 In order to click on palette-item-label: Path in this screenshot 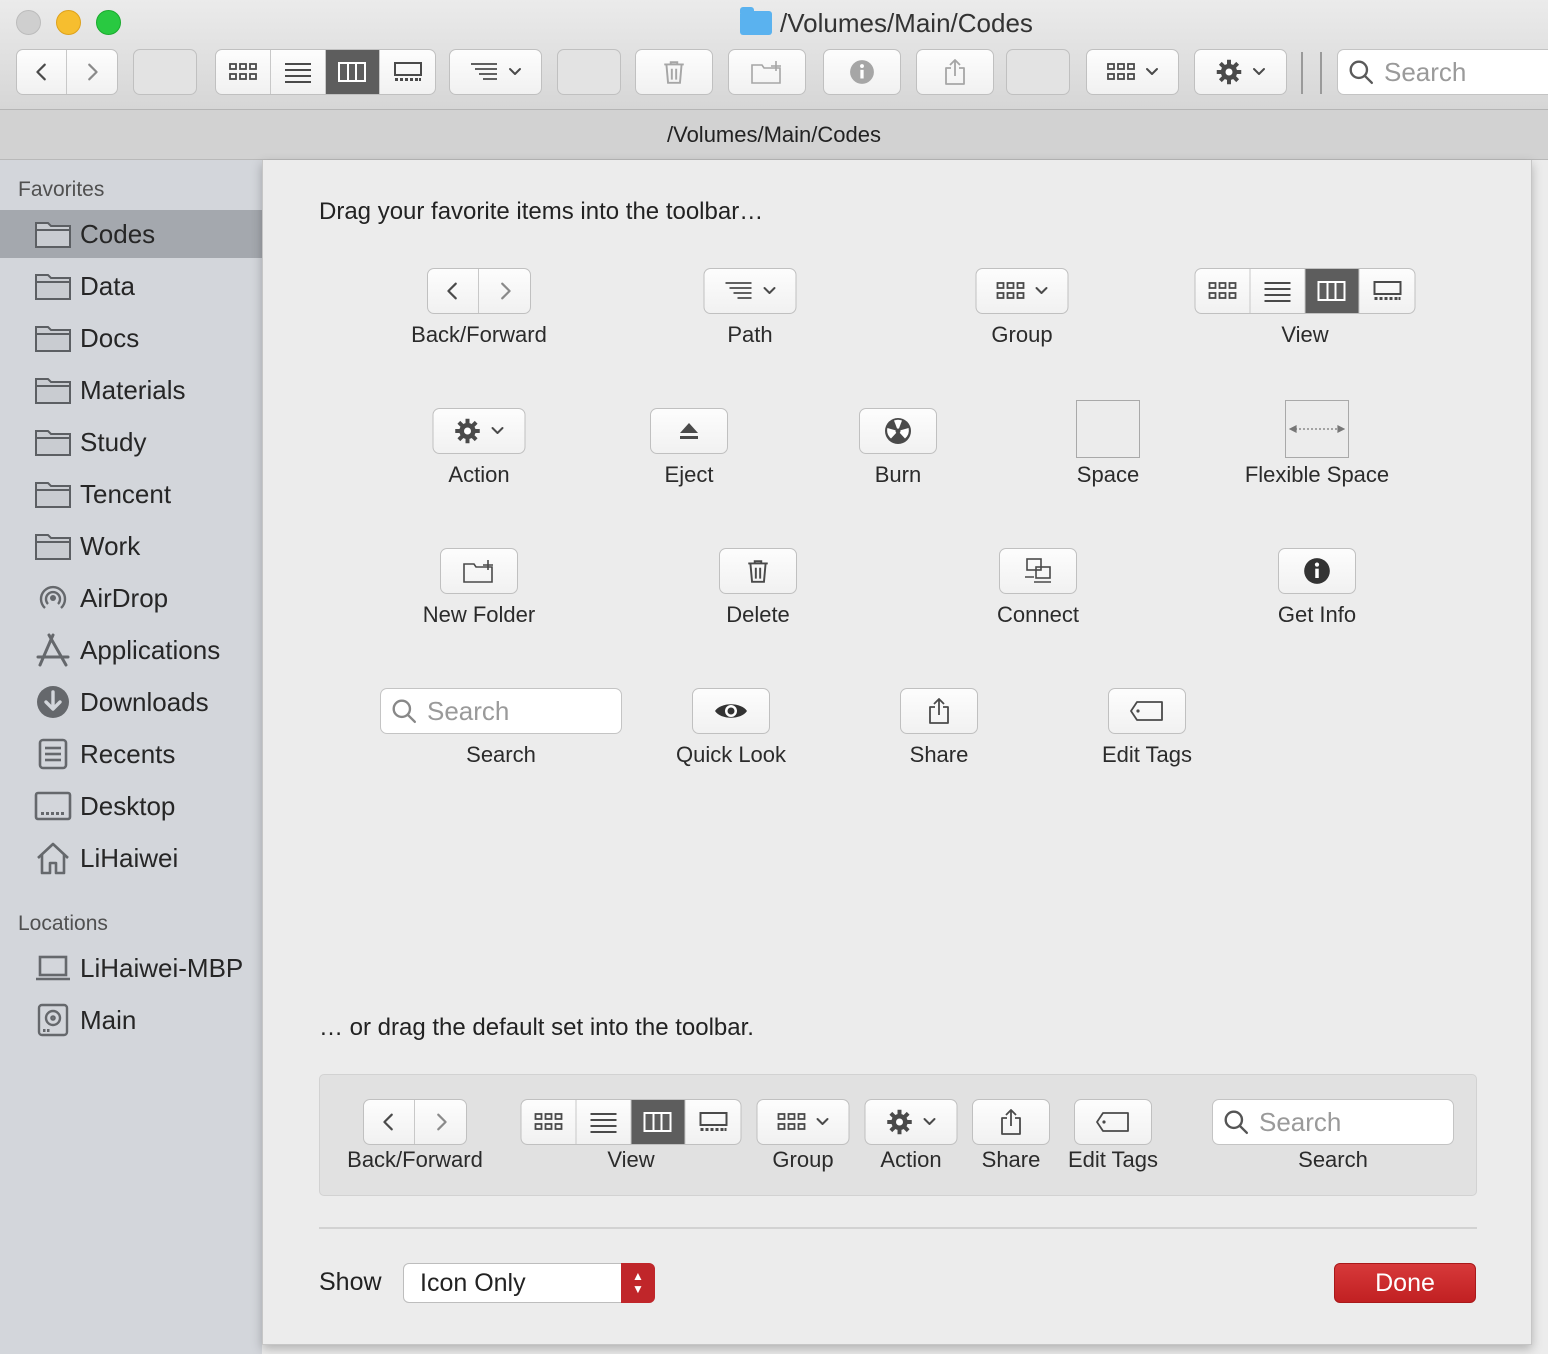, I will do `click(750, 334)`.